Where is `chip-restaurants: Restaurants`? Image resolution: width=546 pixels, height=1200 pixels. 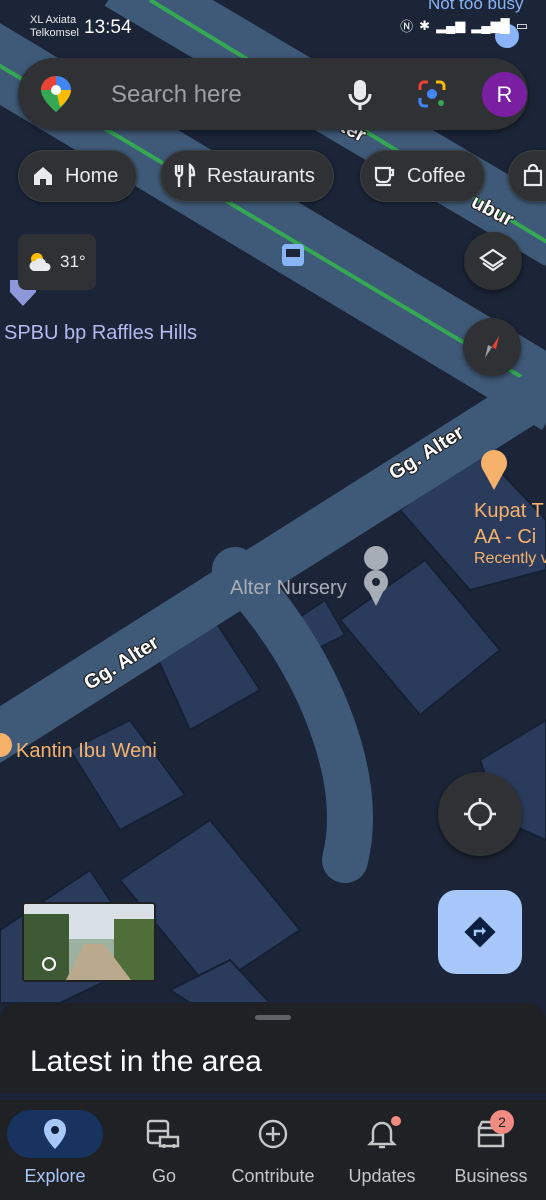
chip-restaurants: Restaurants is located at coordinates (247, 176).